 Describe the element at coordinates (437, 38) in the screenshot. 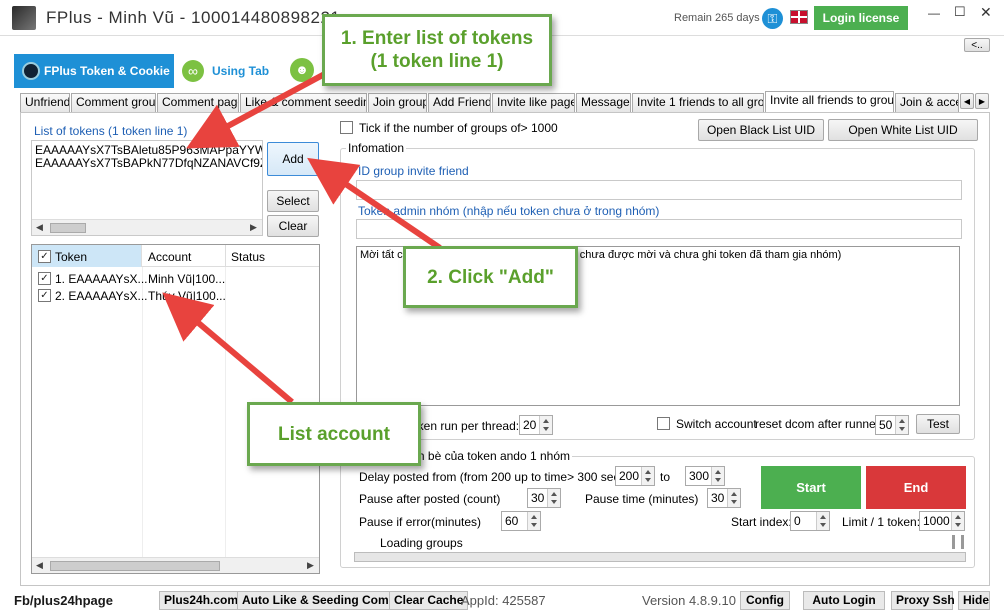

I see `callout-enter-tokens-line1: 1. Enter list of tokens` at that location.